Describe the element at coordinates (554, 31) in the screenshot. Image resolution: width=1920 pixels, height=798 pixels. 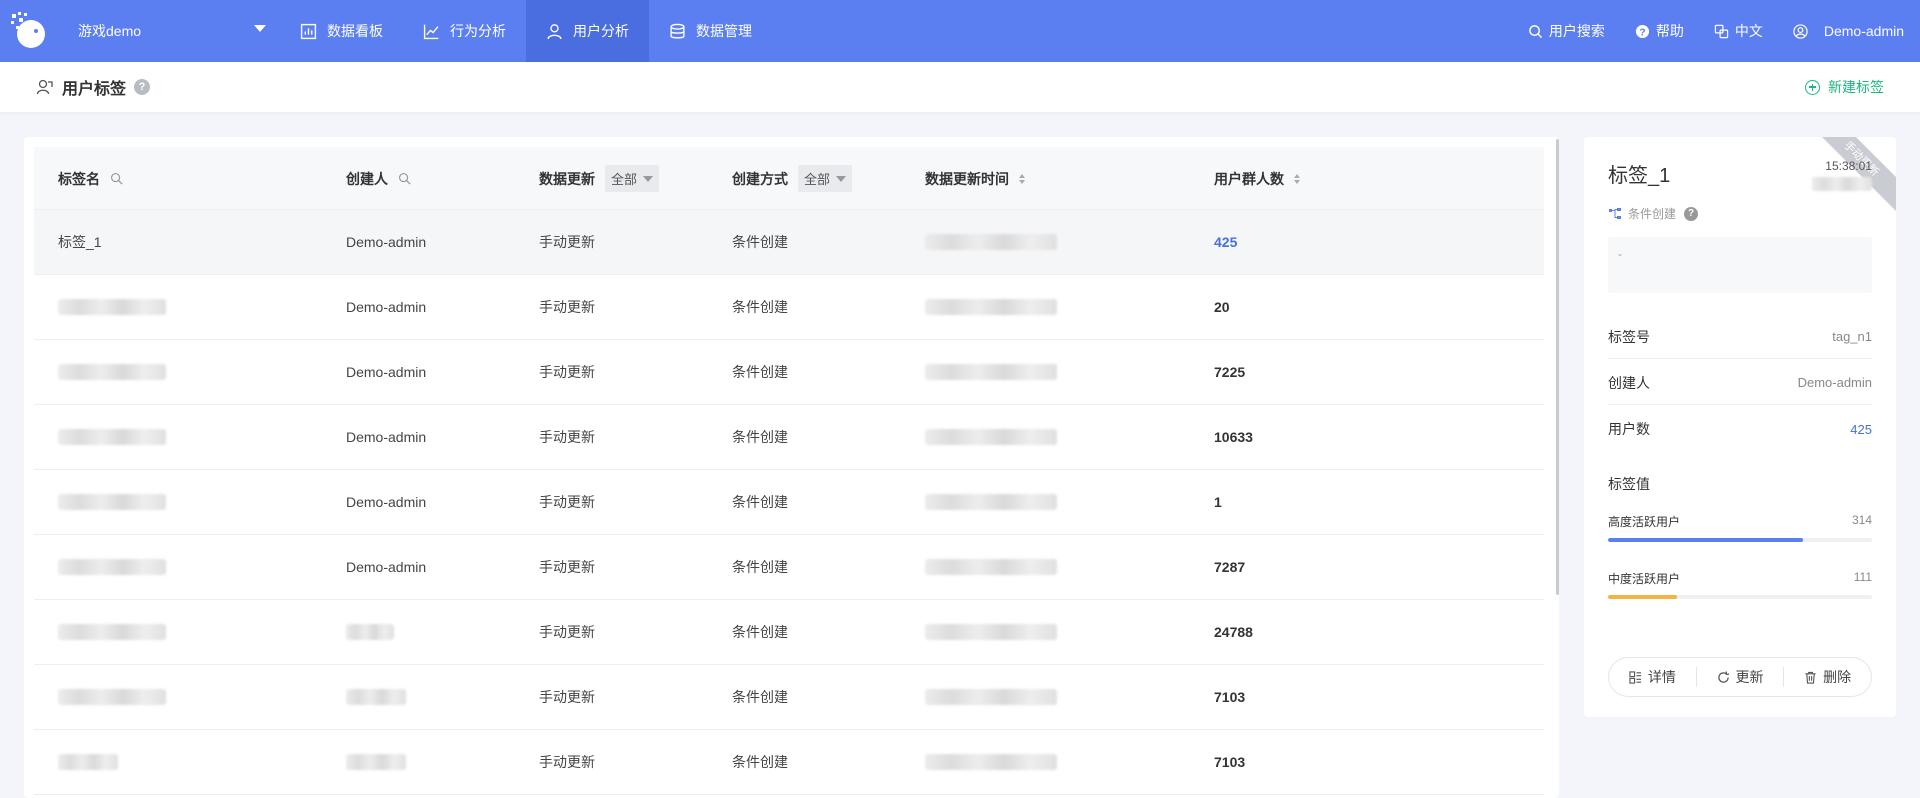
I see `user-icon` at that location.